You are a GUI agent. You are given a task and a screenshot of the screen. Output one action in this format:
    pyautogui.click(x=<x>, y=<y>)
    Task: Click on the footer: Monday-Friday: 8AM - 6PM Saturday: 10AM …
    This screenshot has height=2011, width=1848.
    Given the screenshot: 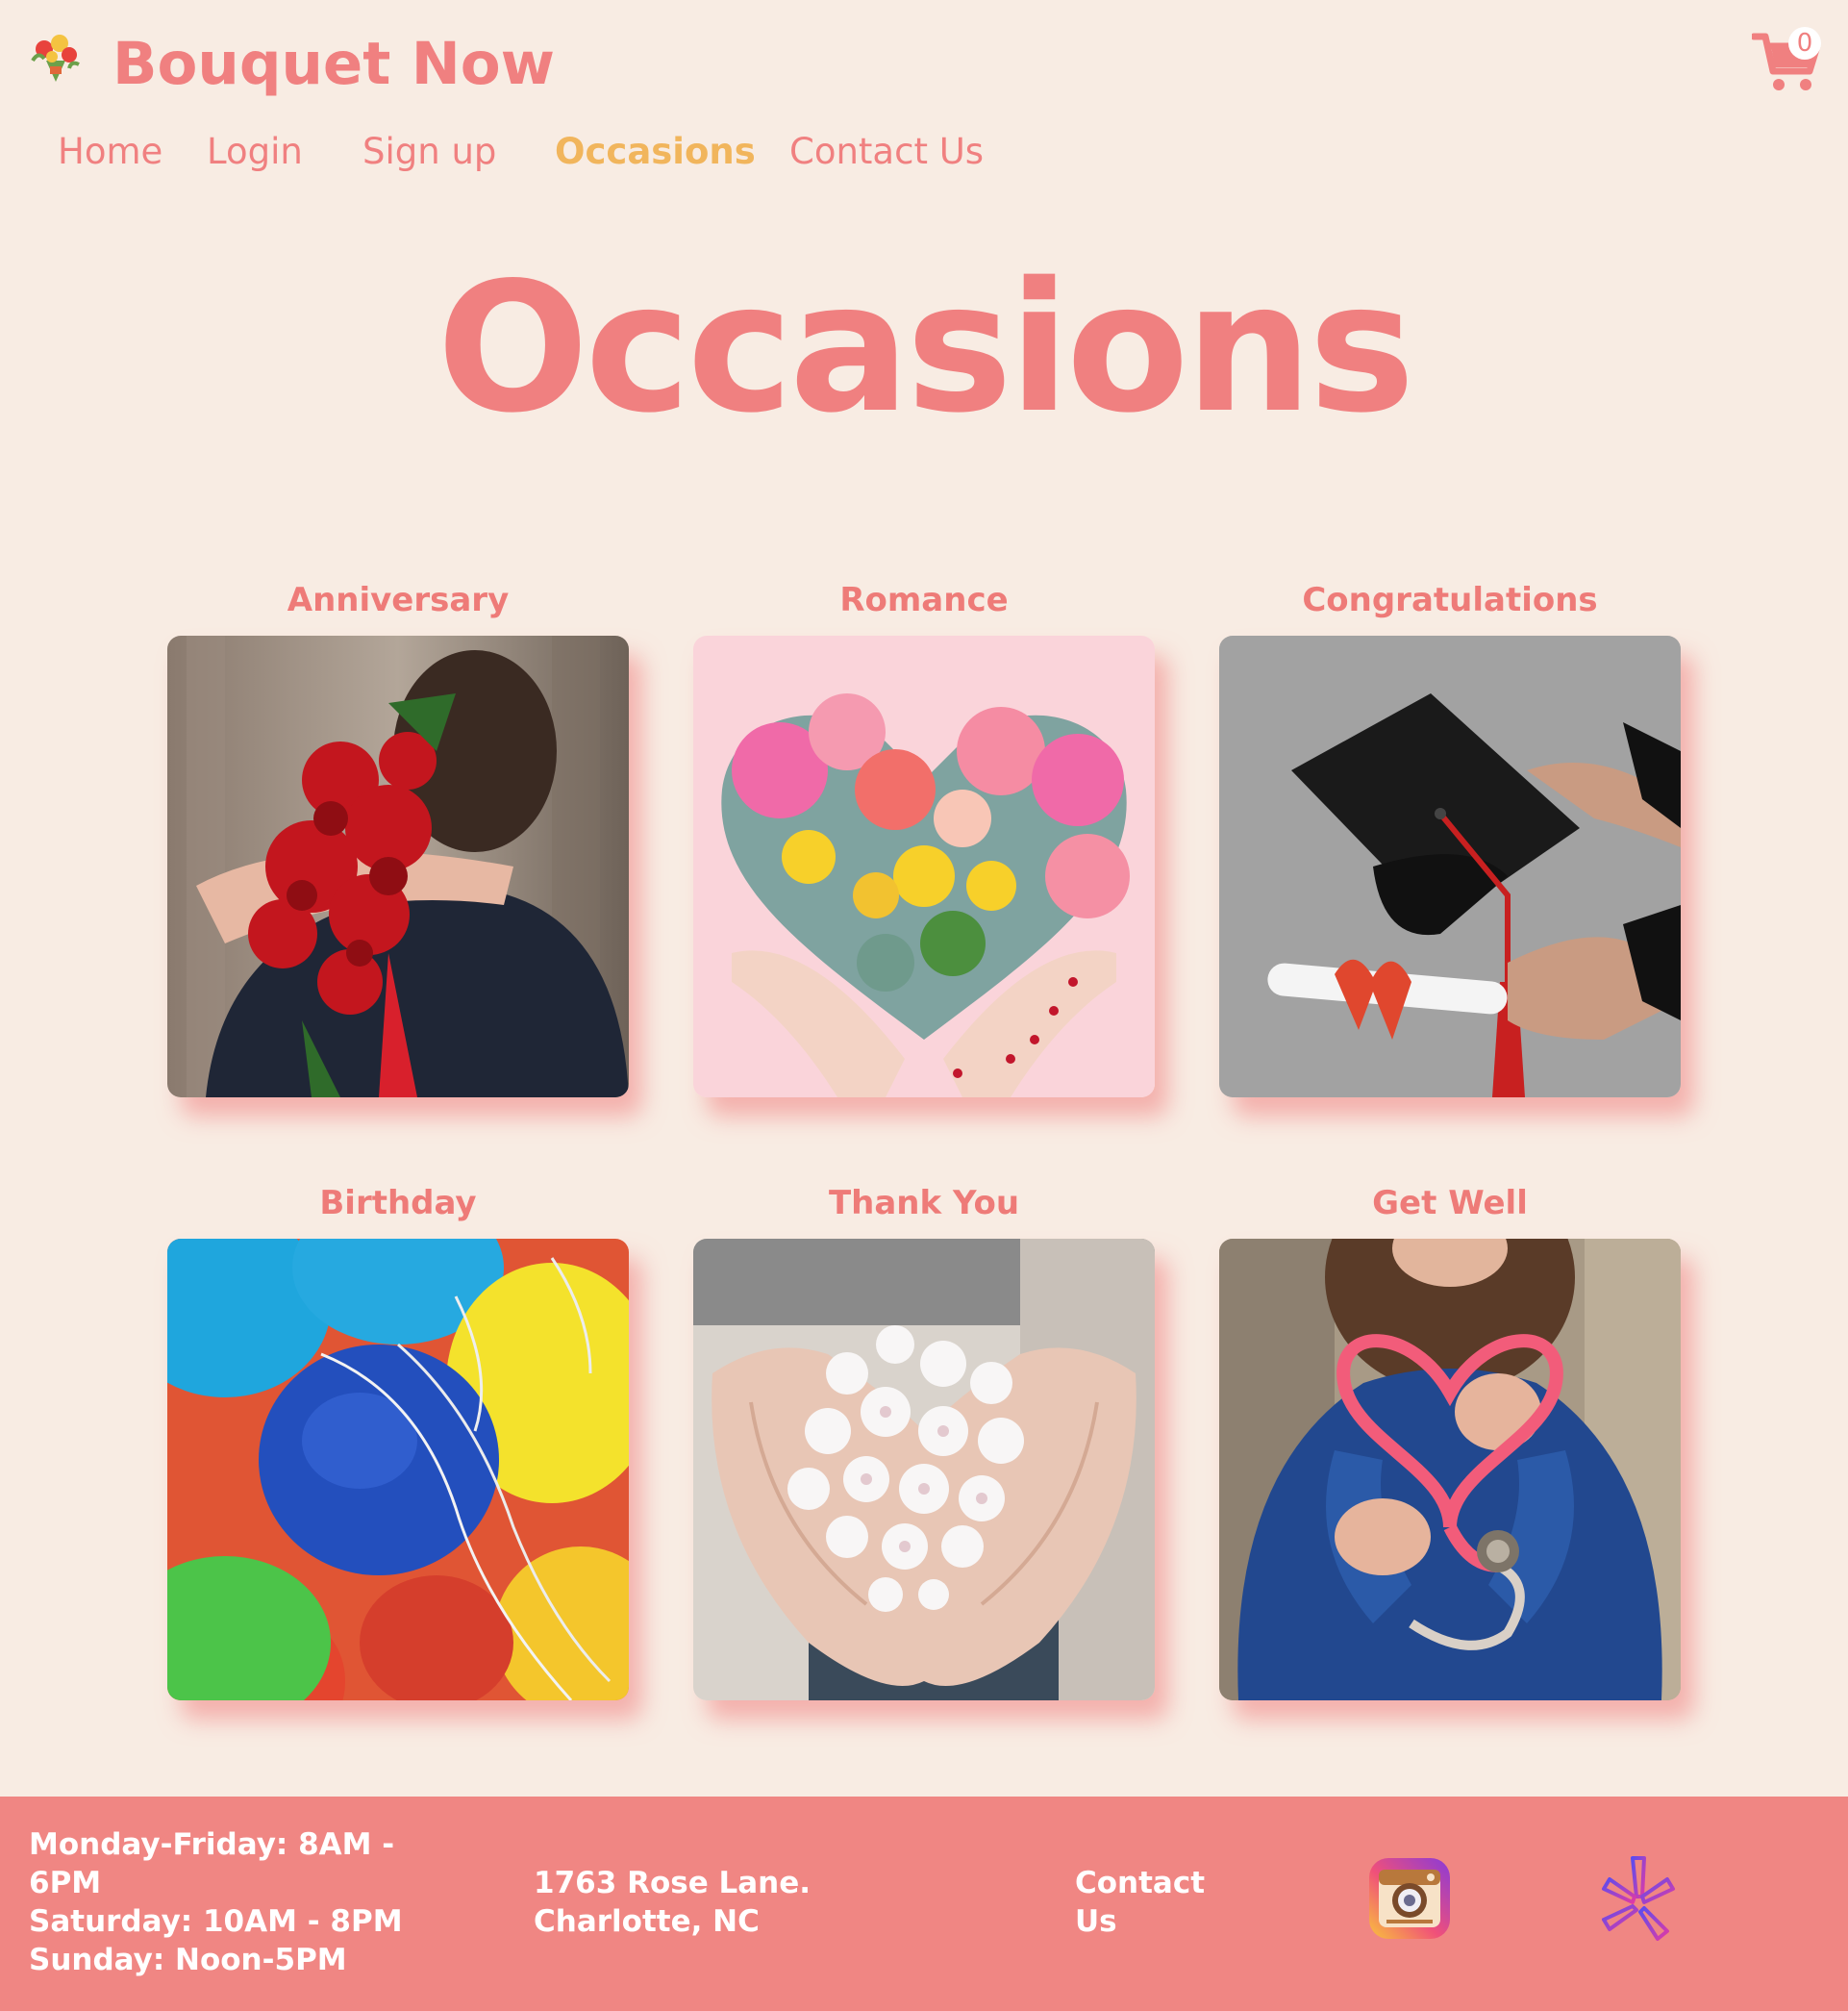 What is the action you would take?
    pyautogui.click(x=924, y=1904)
    